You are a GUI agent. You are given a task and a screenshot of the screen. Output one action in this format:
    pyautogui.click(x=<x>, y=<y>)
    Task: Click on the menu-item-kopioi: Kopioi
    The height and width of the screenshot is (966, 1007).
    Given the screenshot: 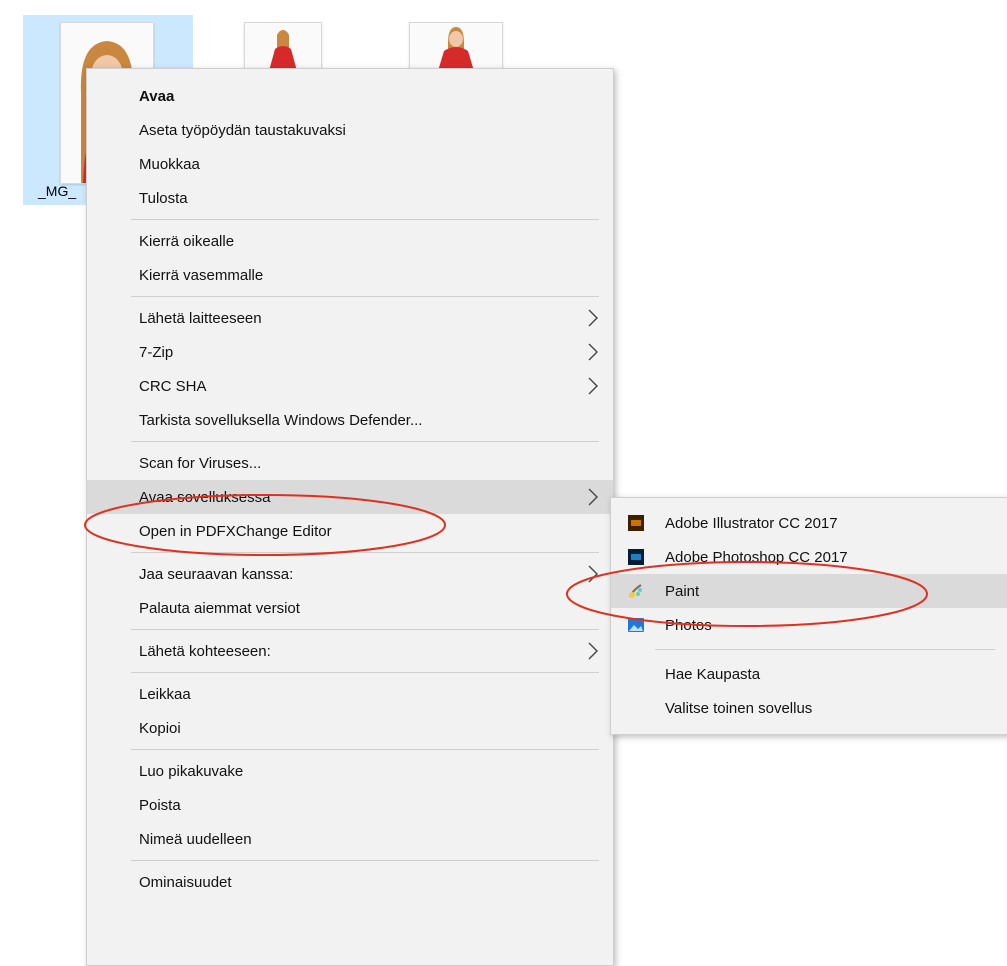 What is the action you would take?
    pyautogui.click(x=350, y=728)
    